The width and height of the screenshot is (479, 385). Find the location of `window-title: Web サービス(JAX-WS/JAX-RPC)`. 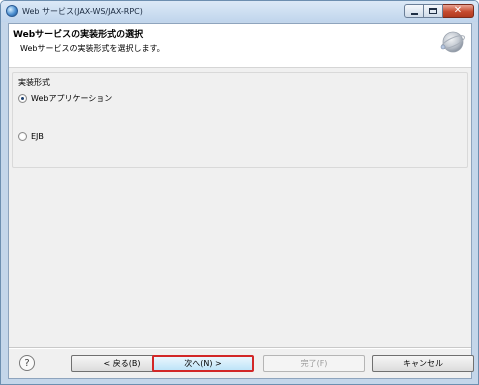

window-title: Web サービス(JAX-WS/JAX-RPC) is located at coordinates (82, 11).